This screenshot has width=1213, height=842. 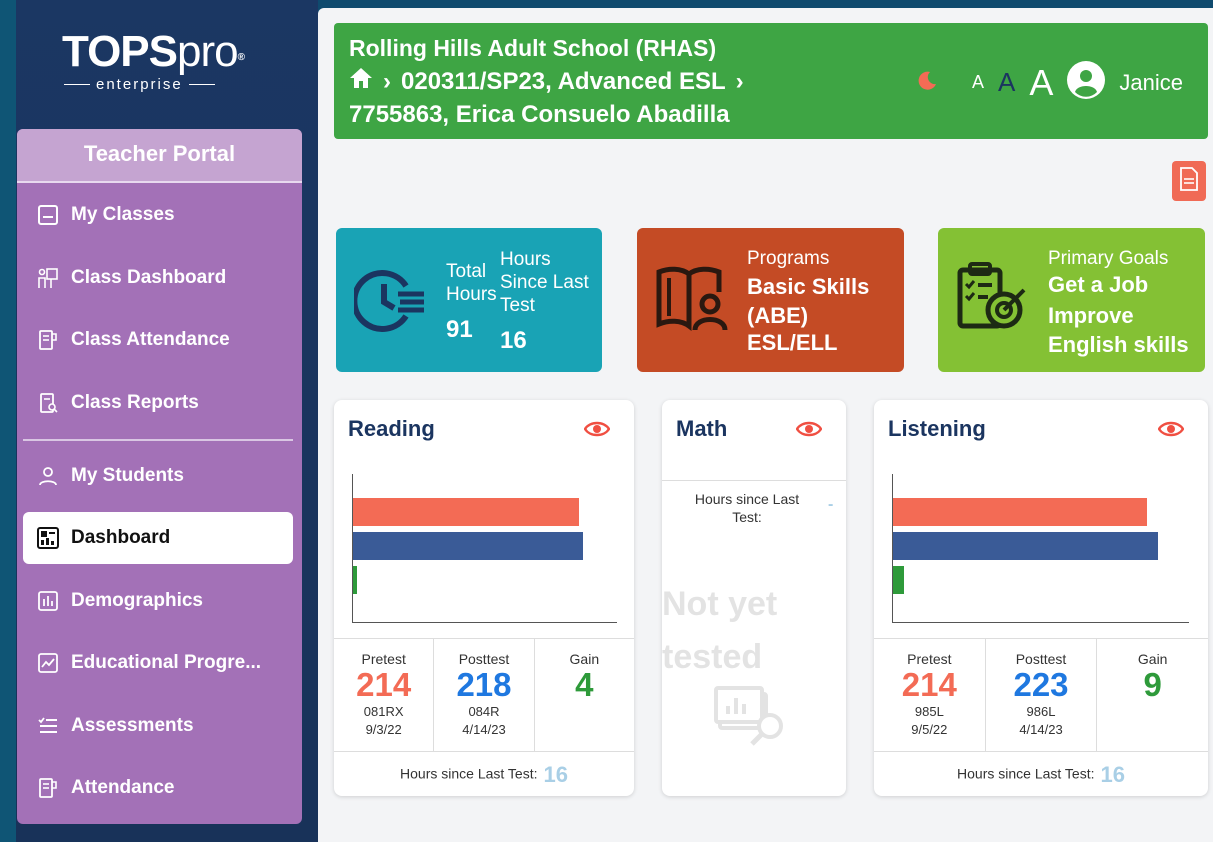 I want to click on pdf-icon, so click(x=1189, y=181).